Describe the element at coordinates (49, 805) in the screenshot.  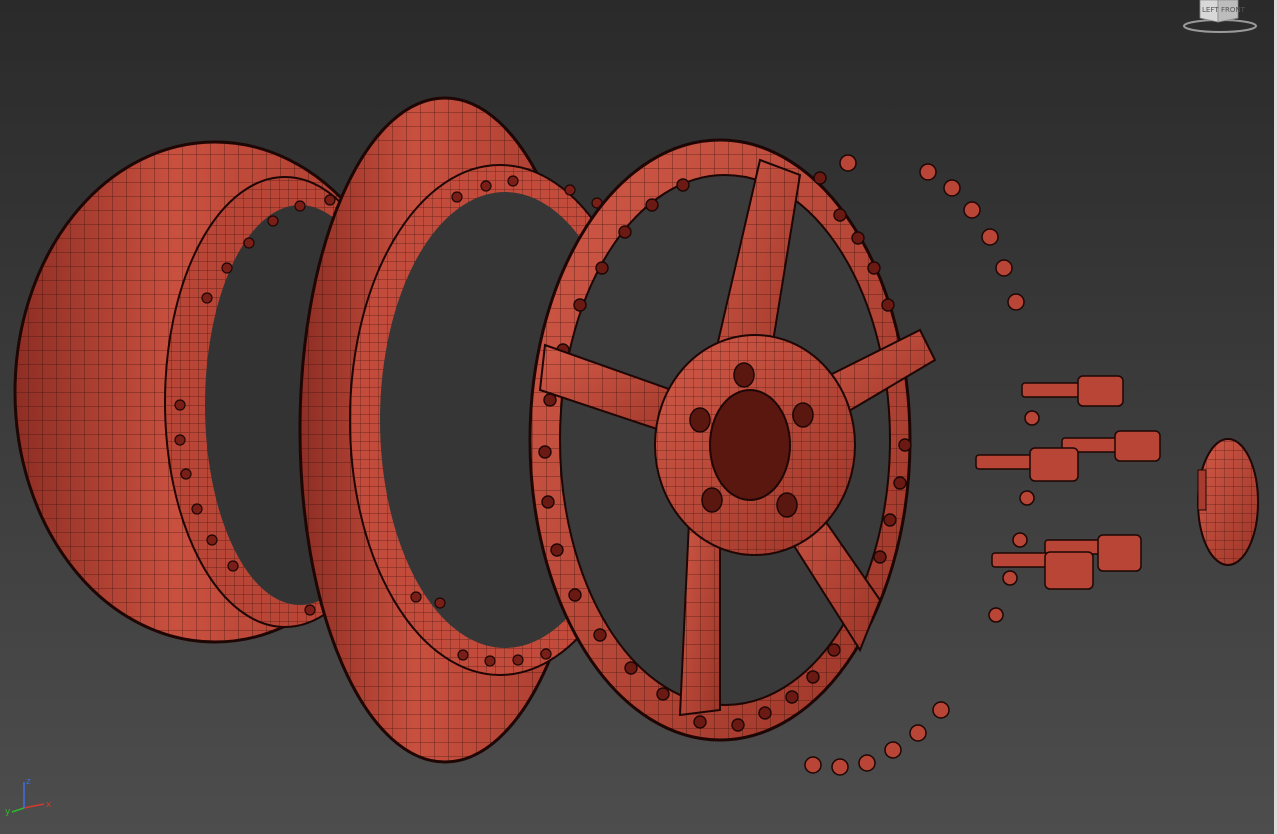
I see `x-axis-label: x` at that location.